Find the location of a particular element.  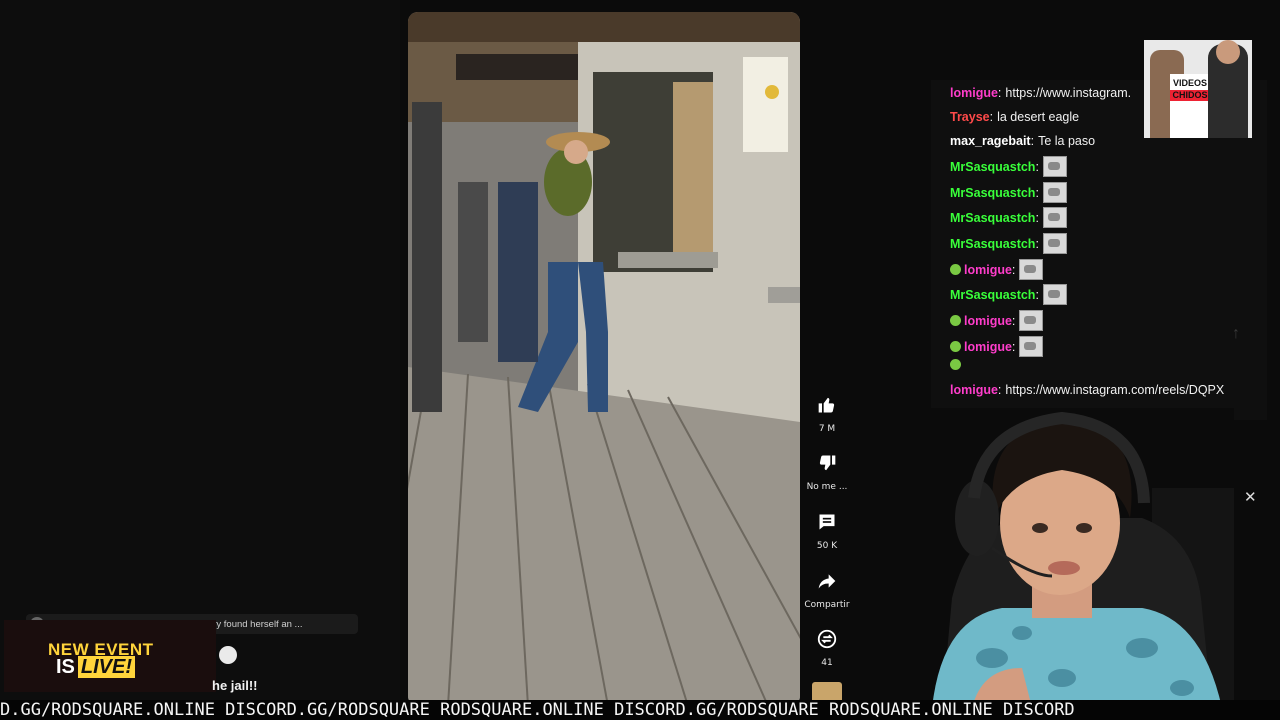

remix-button: 41 is located at coordinates (827, 646).